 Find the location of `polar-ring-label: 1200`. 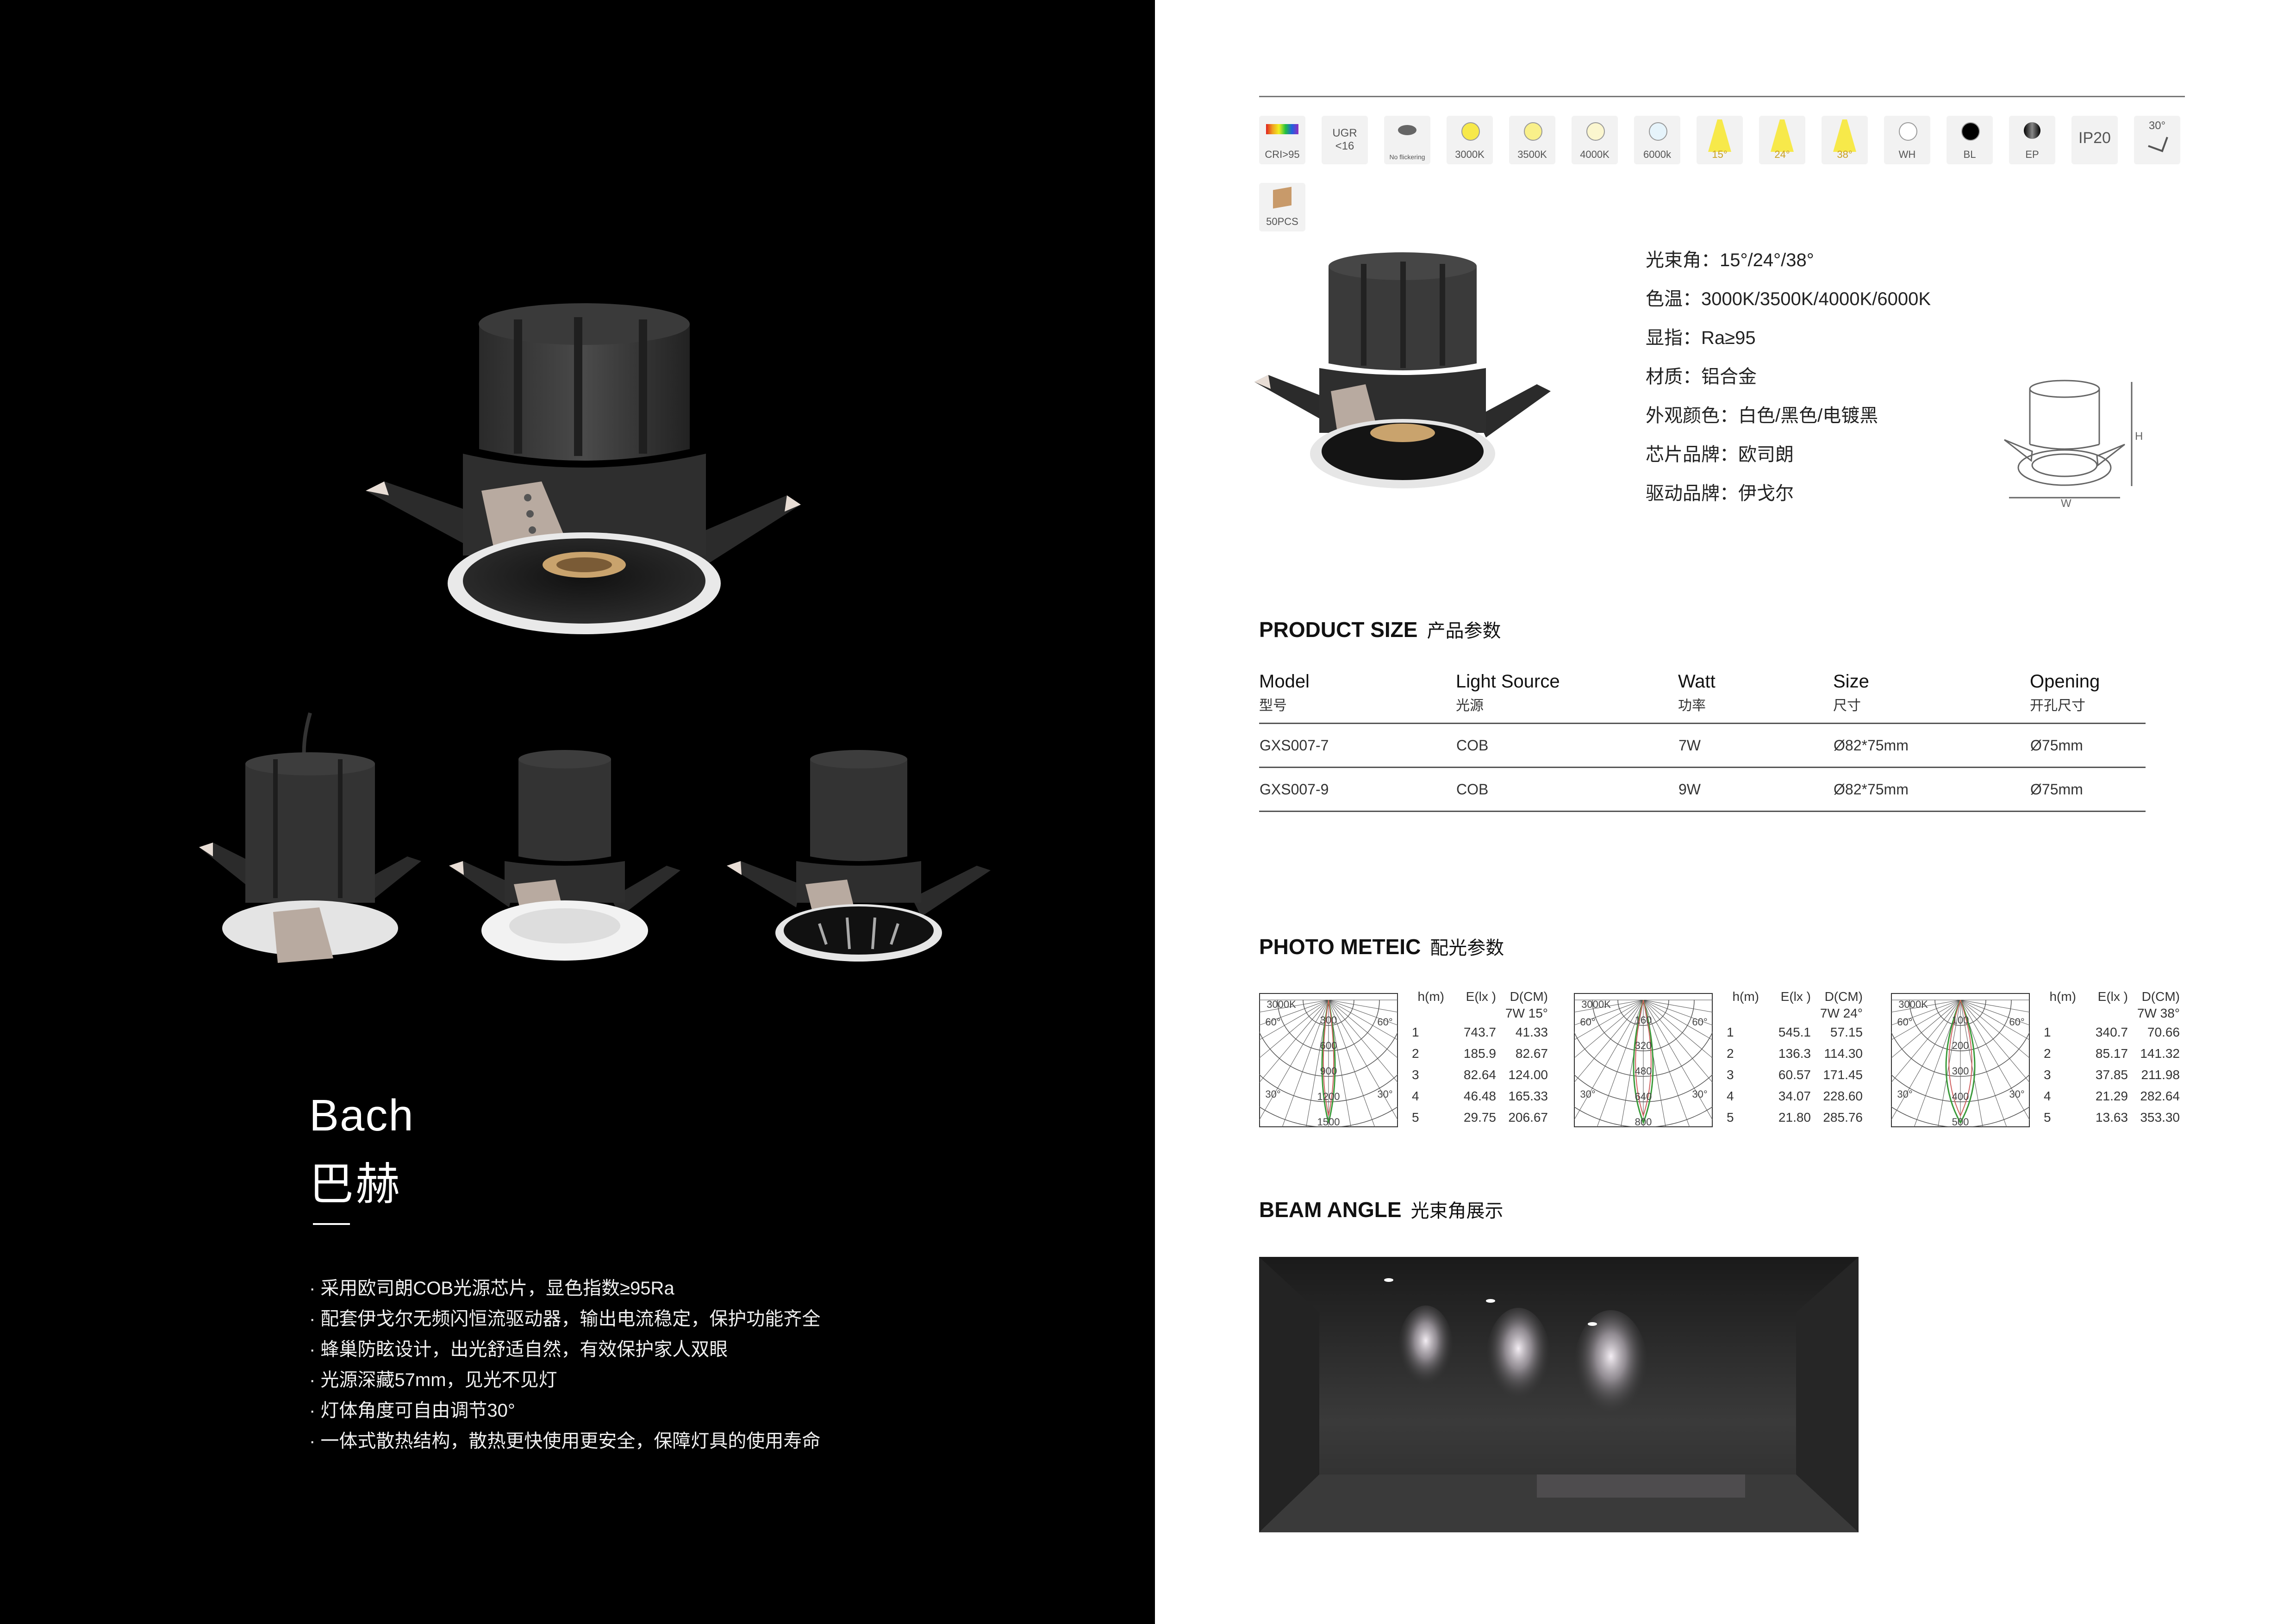

polar-ring-label: 1200 is located at coordinates (1328, 1096).